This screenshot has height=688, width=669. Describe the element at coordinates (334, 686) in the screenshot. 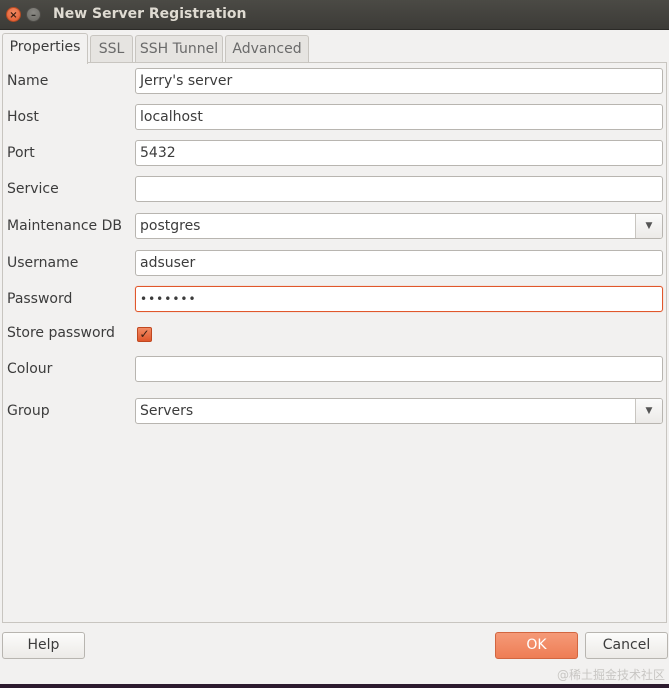

I see `bottom-edge` at that location.